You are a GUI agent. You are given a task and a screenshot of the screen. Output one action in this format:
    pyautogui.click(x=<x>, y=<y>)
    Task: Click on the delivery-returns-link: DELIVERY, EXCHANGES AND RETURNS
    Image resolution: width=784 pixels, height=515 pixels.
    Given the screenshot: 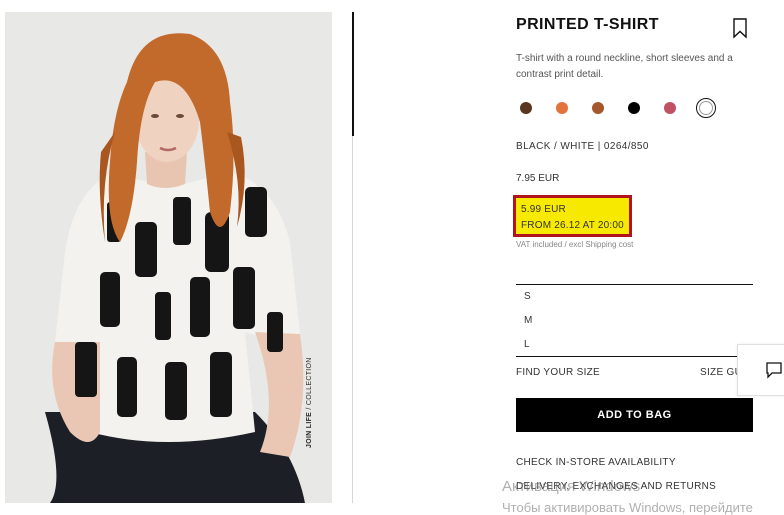 What is the action you would take?
    pyautogui.click(x=616, y=486)
    